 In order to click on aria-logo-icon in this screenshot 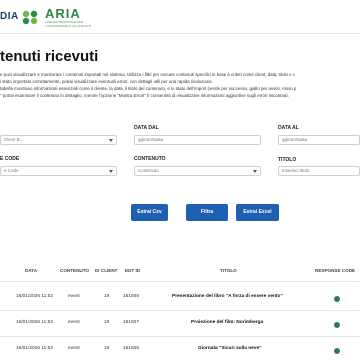, I will do `click(30, 17)`.